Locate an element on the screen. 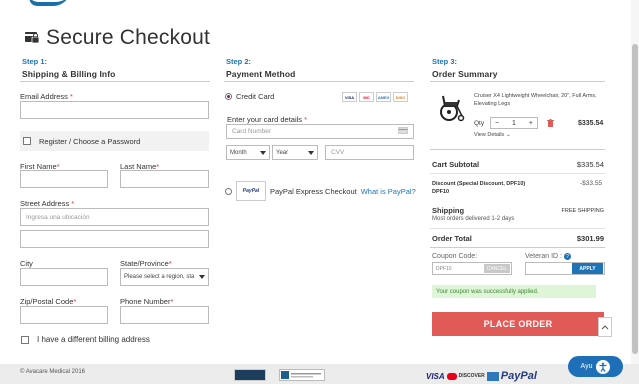 Image resolution: width=639 pixels, height=384 pixels. total-value: $301.99 is located at coordinates (590, 238).